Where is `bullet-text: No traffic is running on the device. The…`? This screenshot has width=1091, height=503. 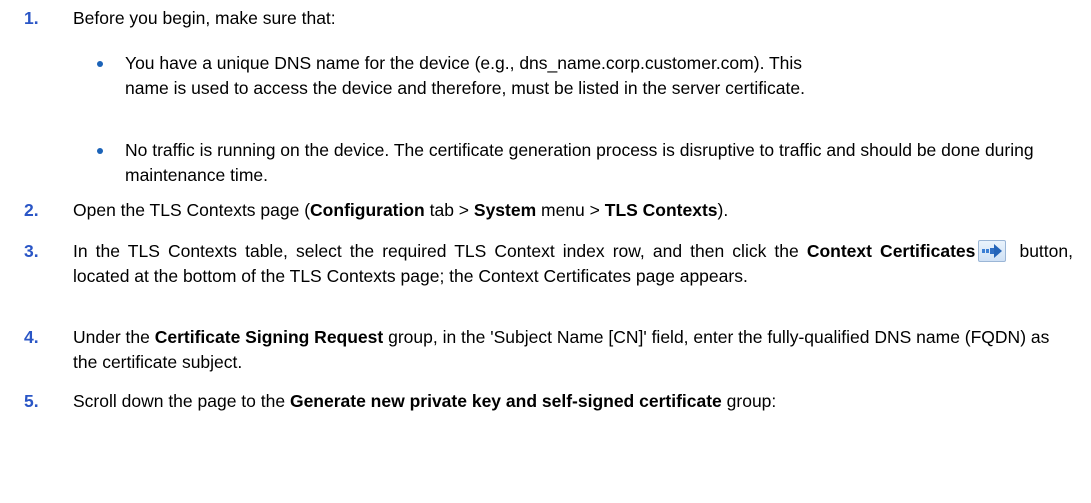
bullet-text: No traffic is running on the device. The… is located at coordinates (579, 162).